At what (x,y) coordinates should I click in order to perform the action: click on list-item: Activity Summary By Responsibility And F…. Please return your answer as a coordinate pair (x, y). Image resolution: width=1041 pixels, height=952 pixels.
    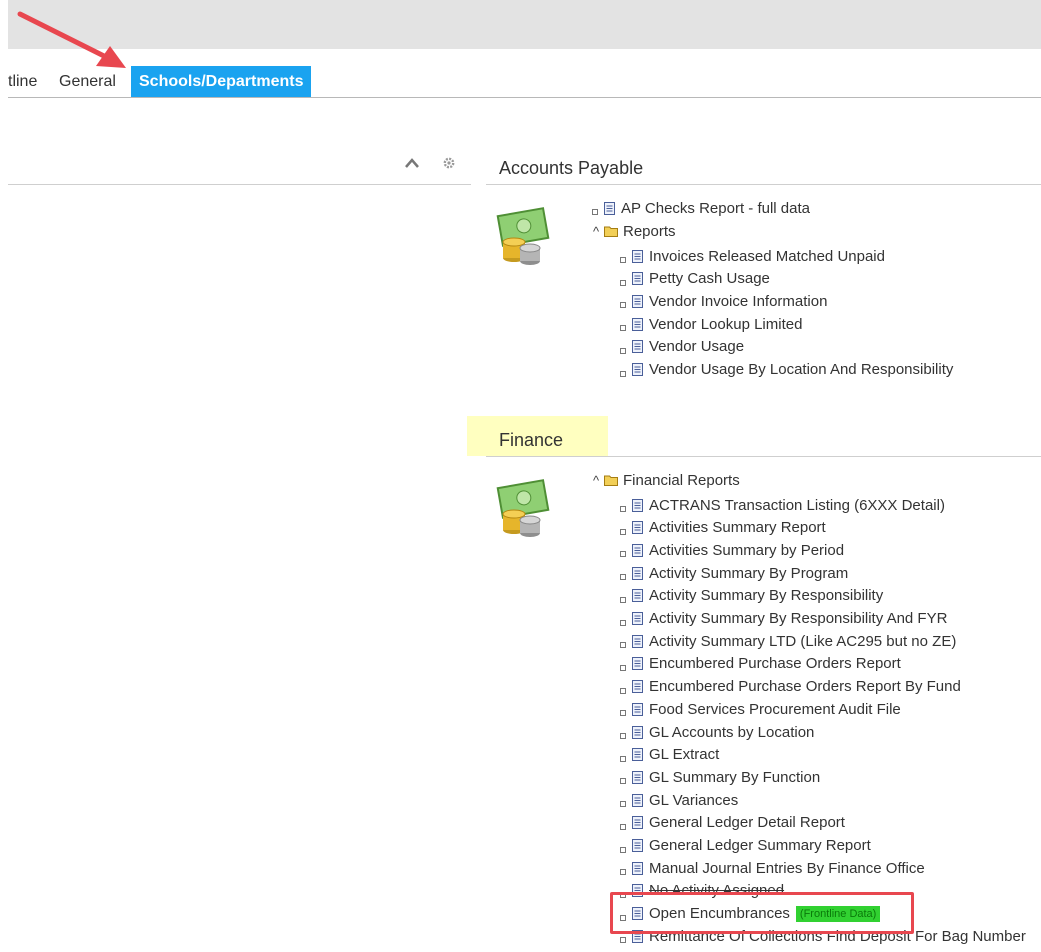
    Looking at the image, I should click on (783, 619).